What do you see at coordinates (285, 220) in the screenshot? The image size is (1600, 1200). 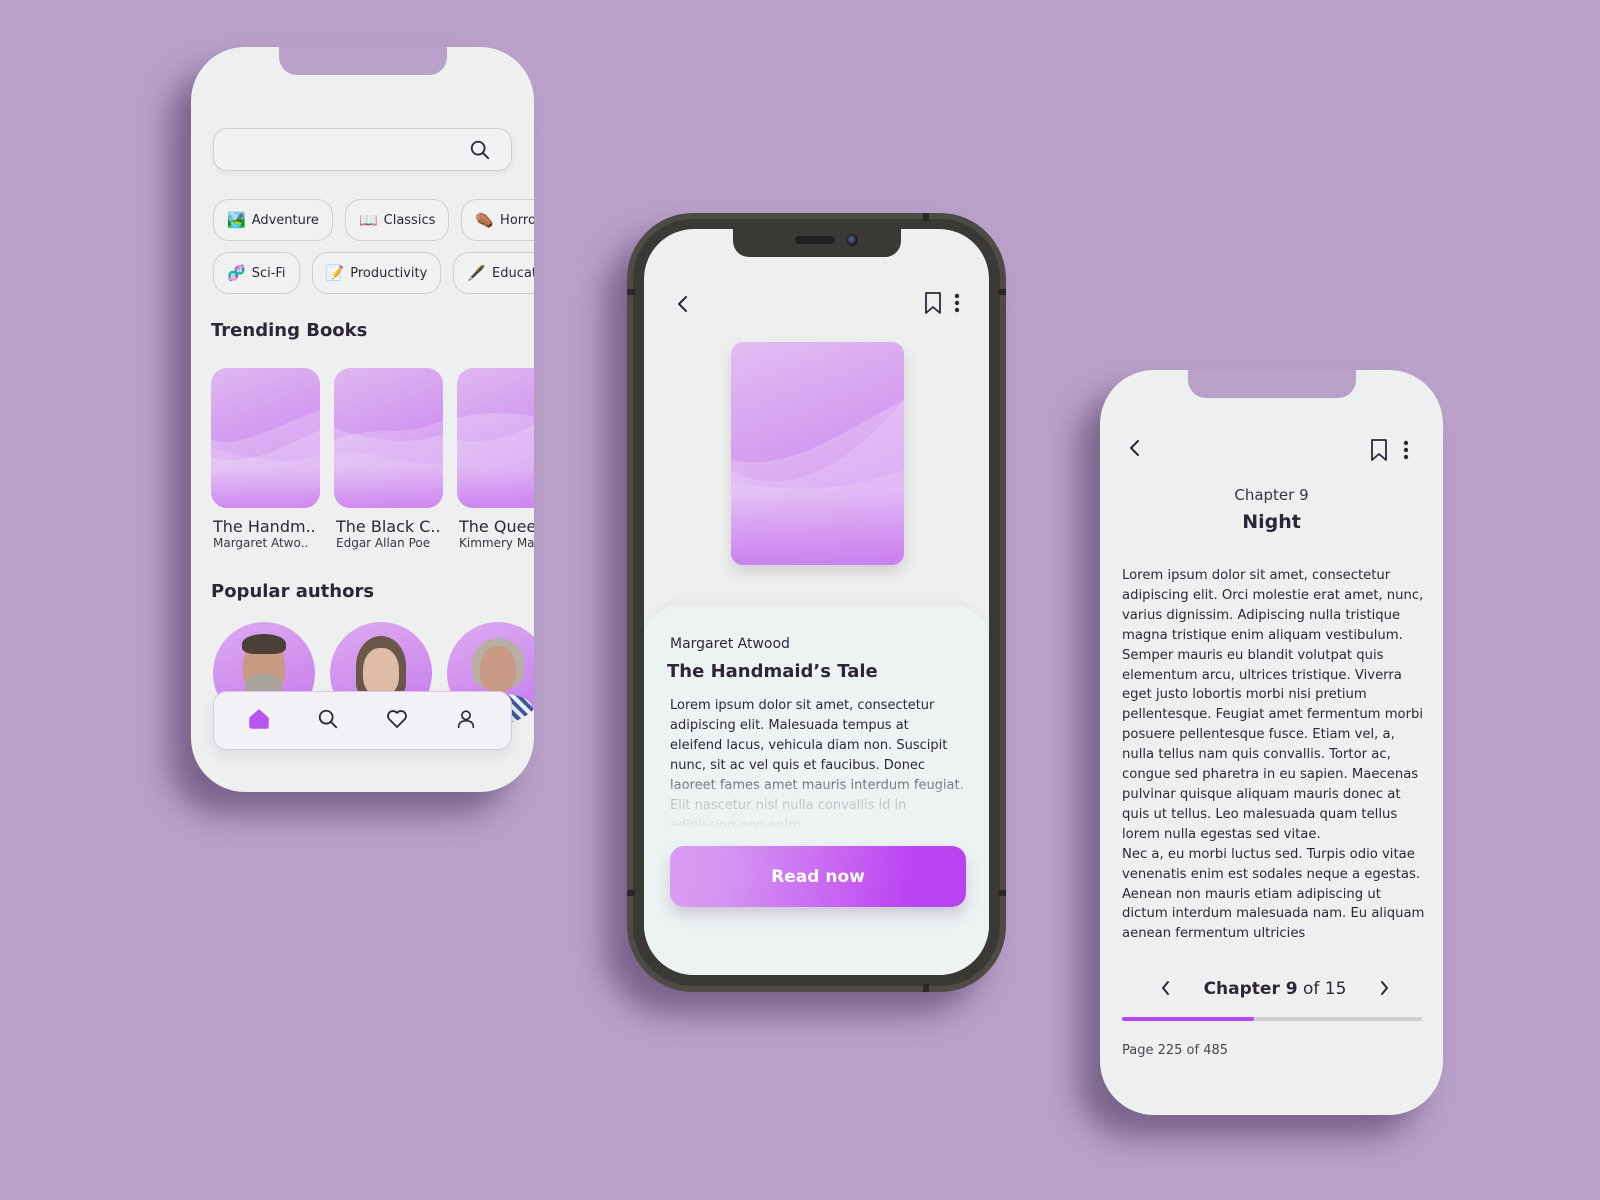 I see `genre-label: Adventure` at bounding box center [285, 220].